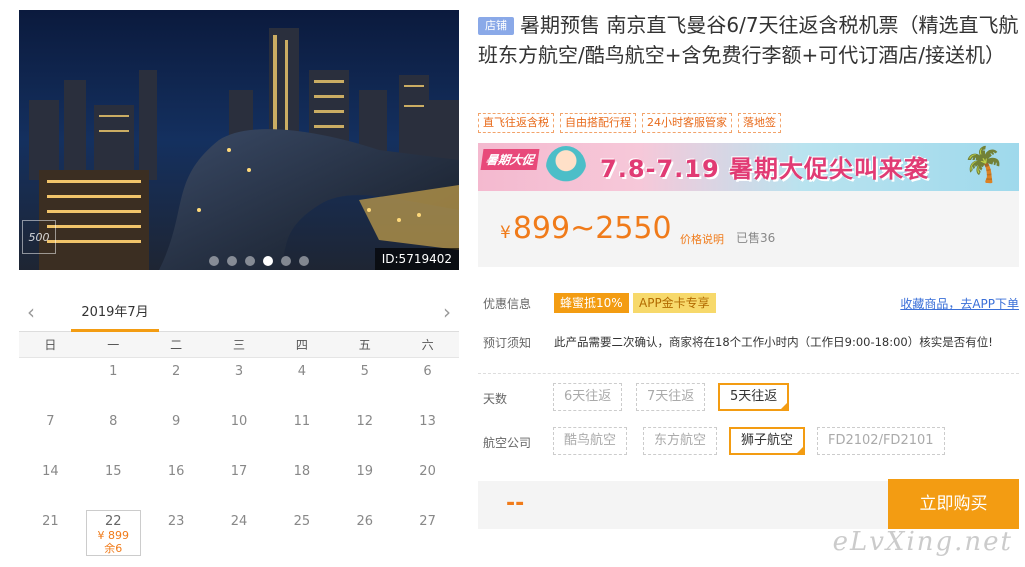  What do you see at coordinates (302, 471) in the screenshot?
I see `calendar-day: 18` at bounding box center [302, 471].